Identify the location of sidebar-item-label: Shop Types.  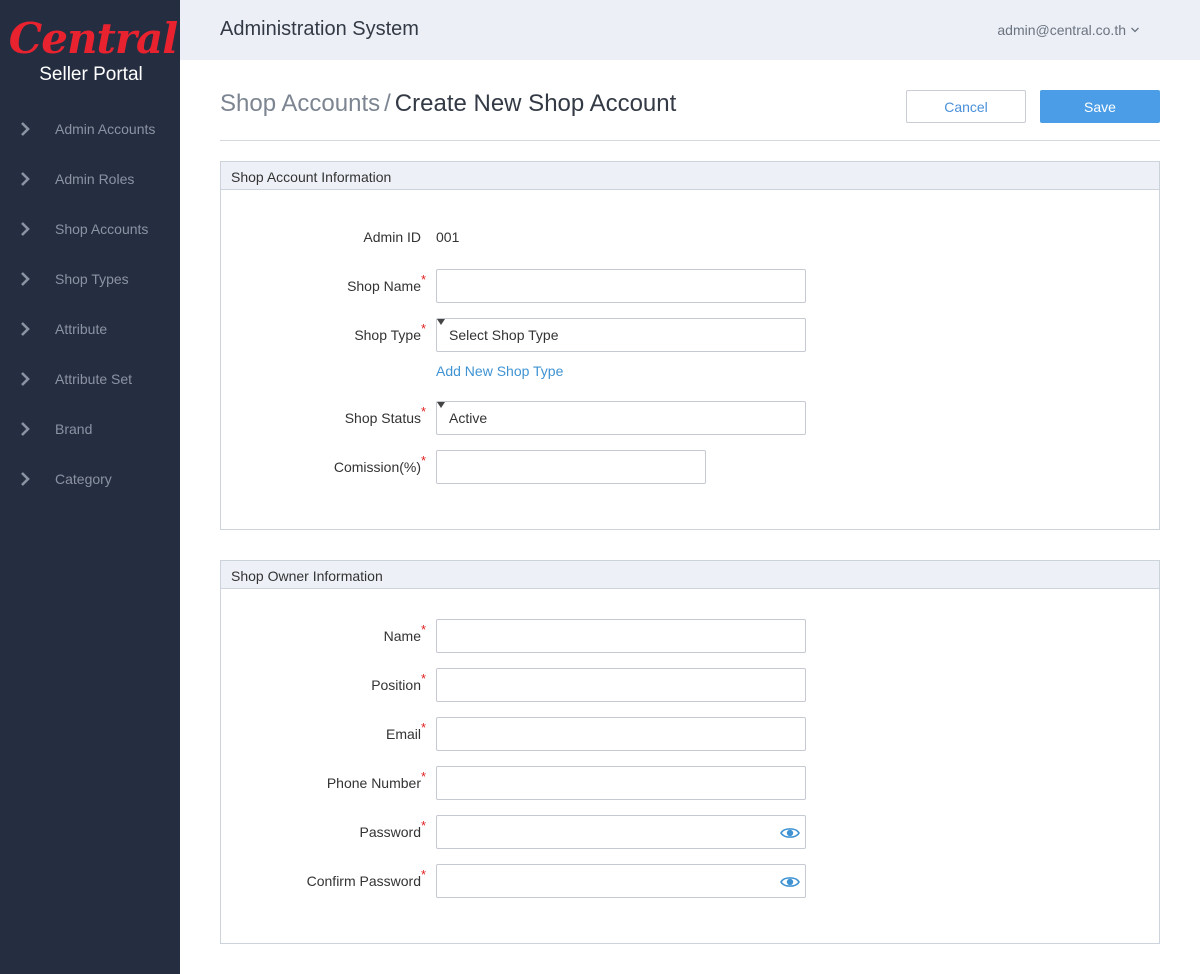
(92, 279).